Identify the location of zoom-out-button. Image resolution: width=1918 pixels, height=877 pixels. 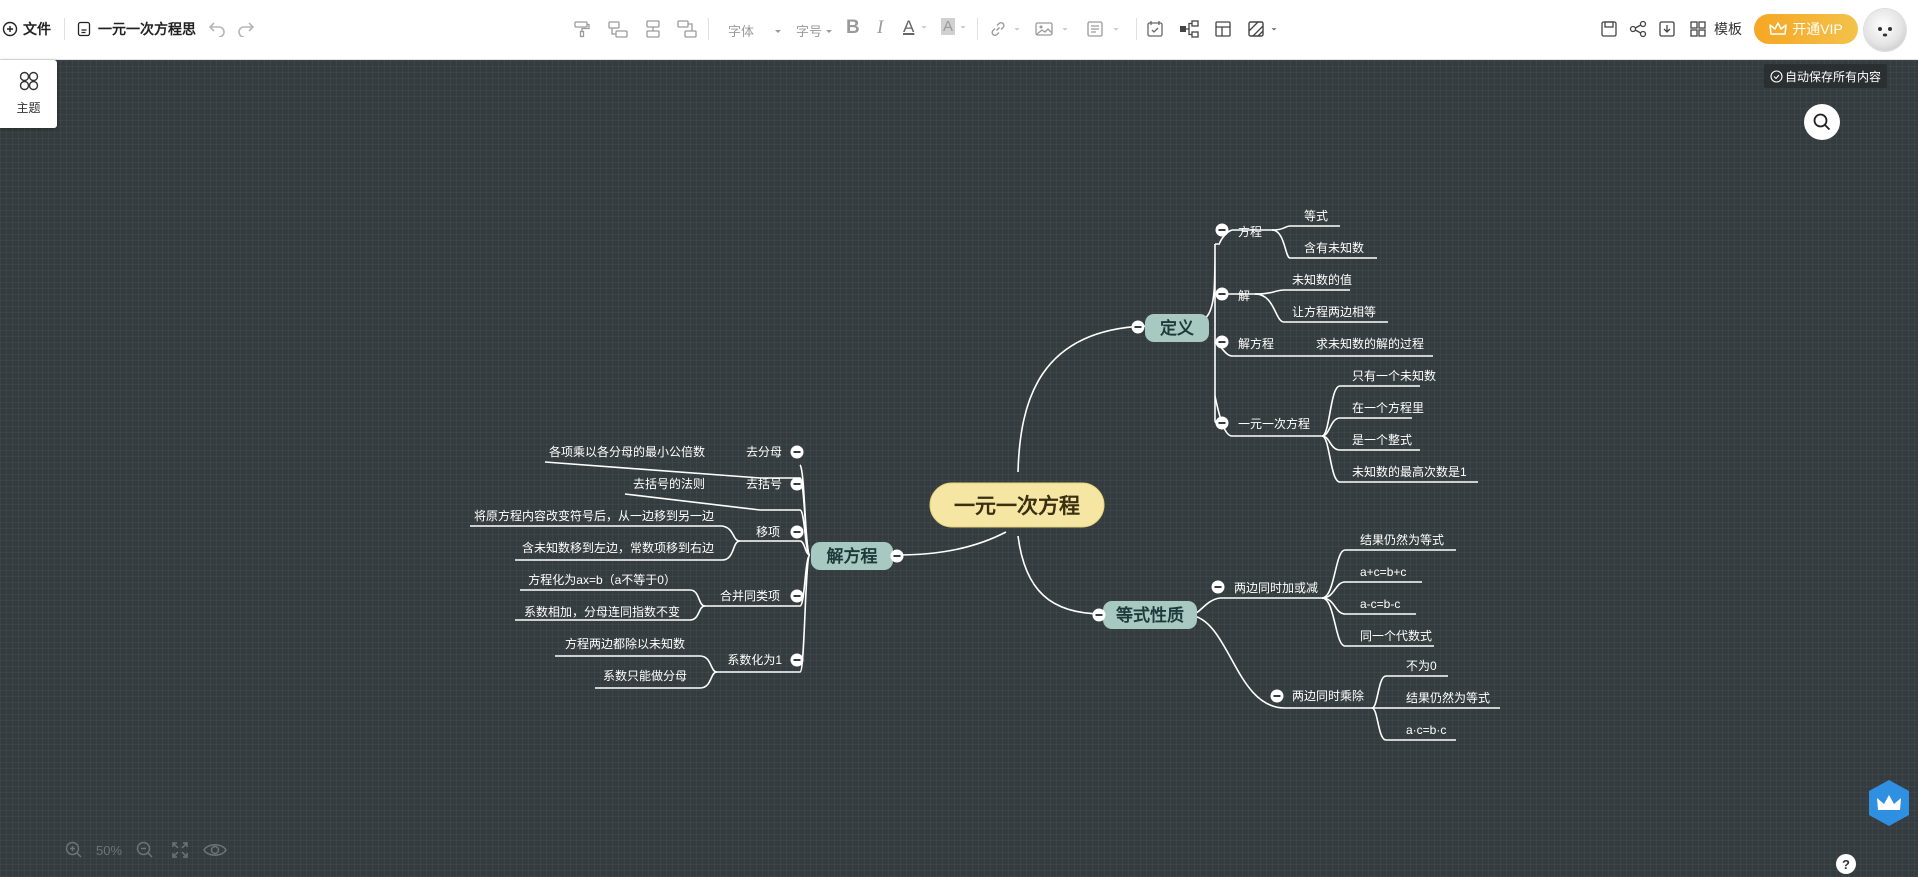
(145, 850).